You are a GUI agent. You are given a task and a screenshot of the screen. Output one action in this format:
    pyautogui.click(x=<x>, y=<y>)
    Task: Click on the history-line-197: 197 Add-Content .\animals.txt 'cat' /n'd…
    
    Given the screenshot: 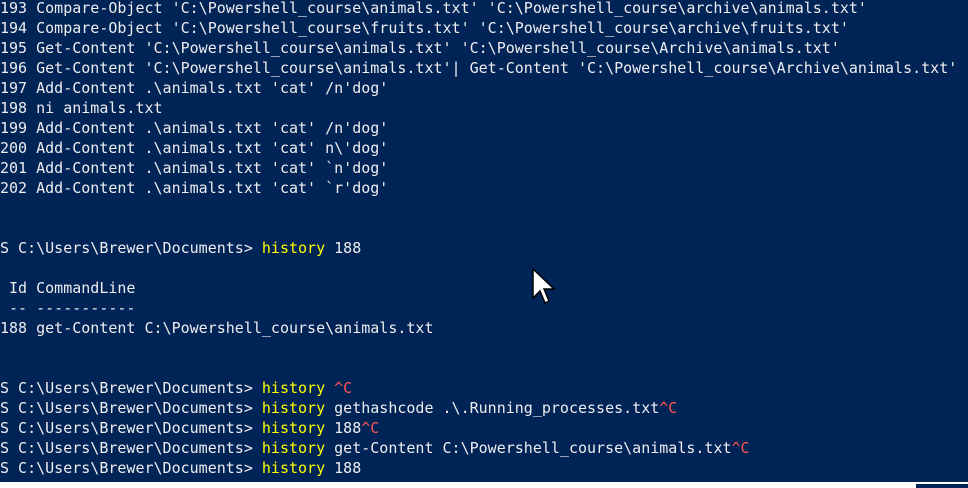 What is the action you would take?
    pyautogui.click(x=484, y=88)
    